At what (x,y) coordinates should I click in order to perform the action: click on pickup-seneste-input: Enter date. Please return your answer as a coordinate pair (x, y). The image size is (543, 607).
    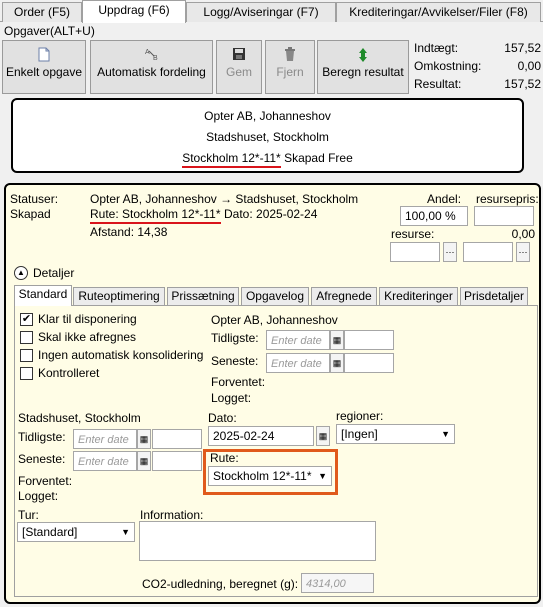
    Looking at the image, I should click on (298, 363).